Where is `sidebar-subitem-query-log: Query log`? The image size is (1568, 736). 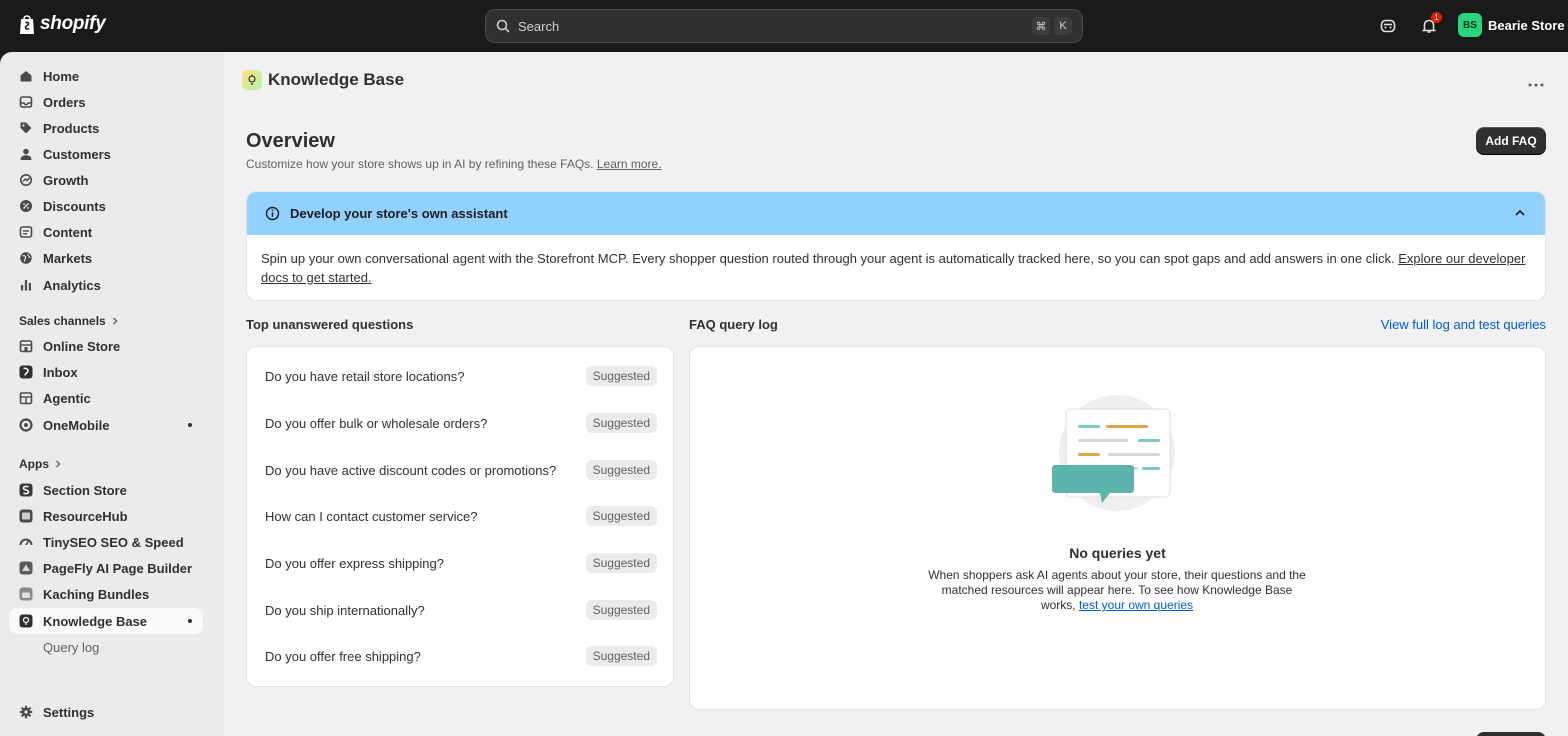 sidebar-subitem-query-log: Query log is located at coordinates (71, 647).